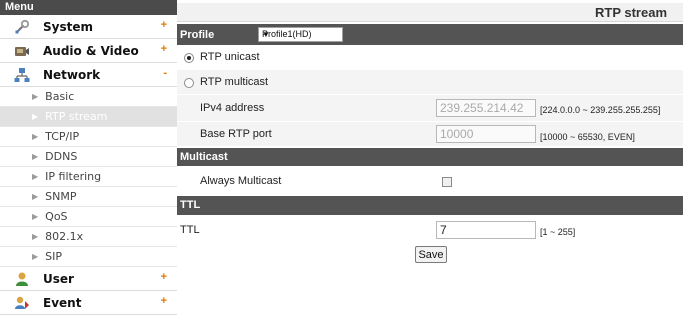 The width and height of the screenshot is (683, 325). Describe the element at coordinates (88, 197) in the screenshot. I see `sidebar-item-snmp: ▶ SNMP` at that location.